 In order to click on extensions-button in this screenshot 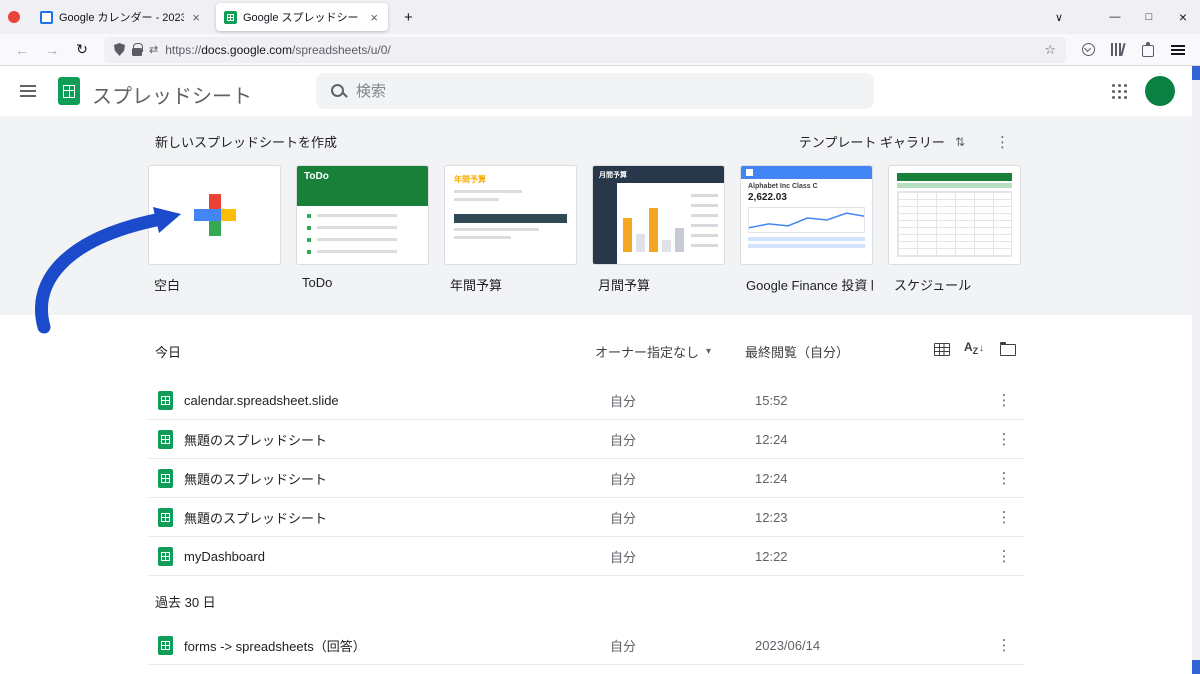, I will do `click(1148, 49)`.